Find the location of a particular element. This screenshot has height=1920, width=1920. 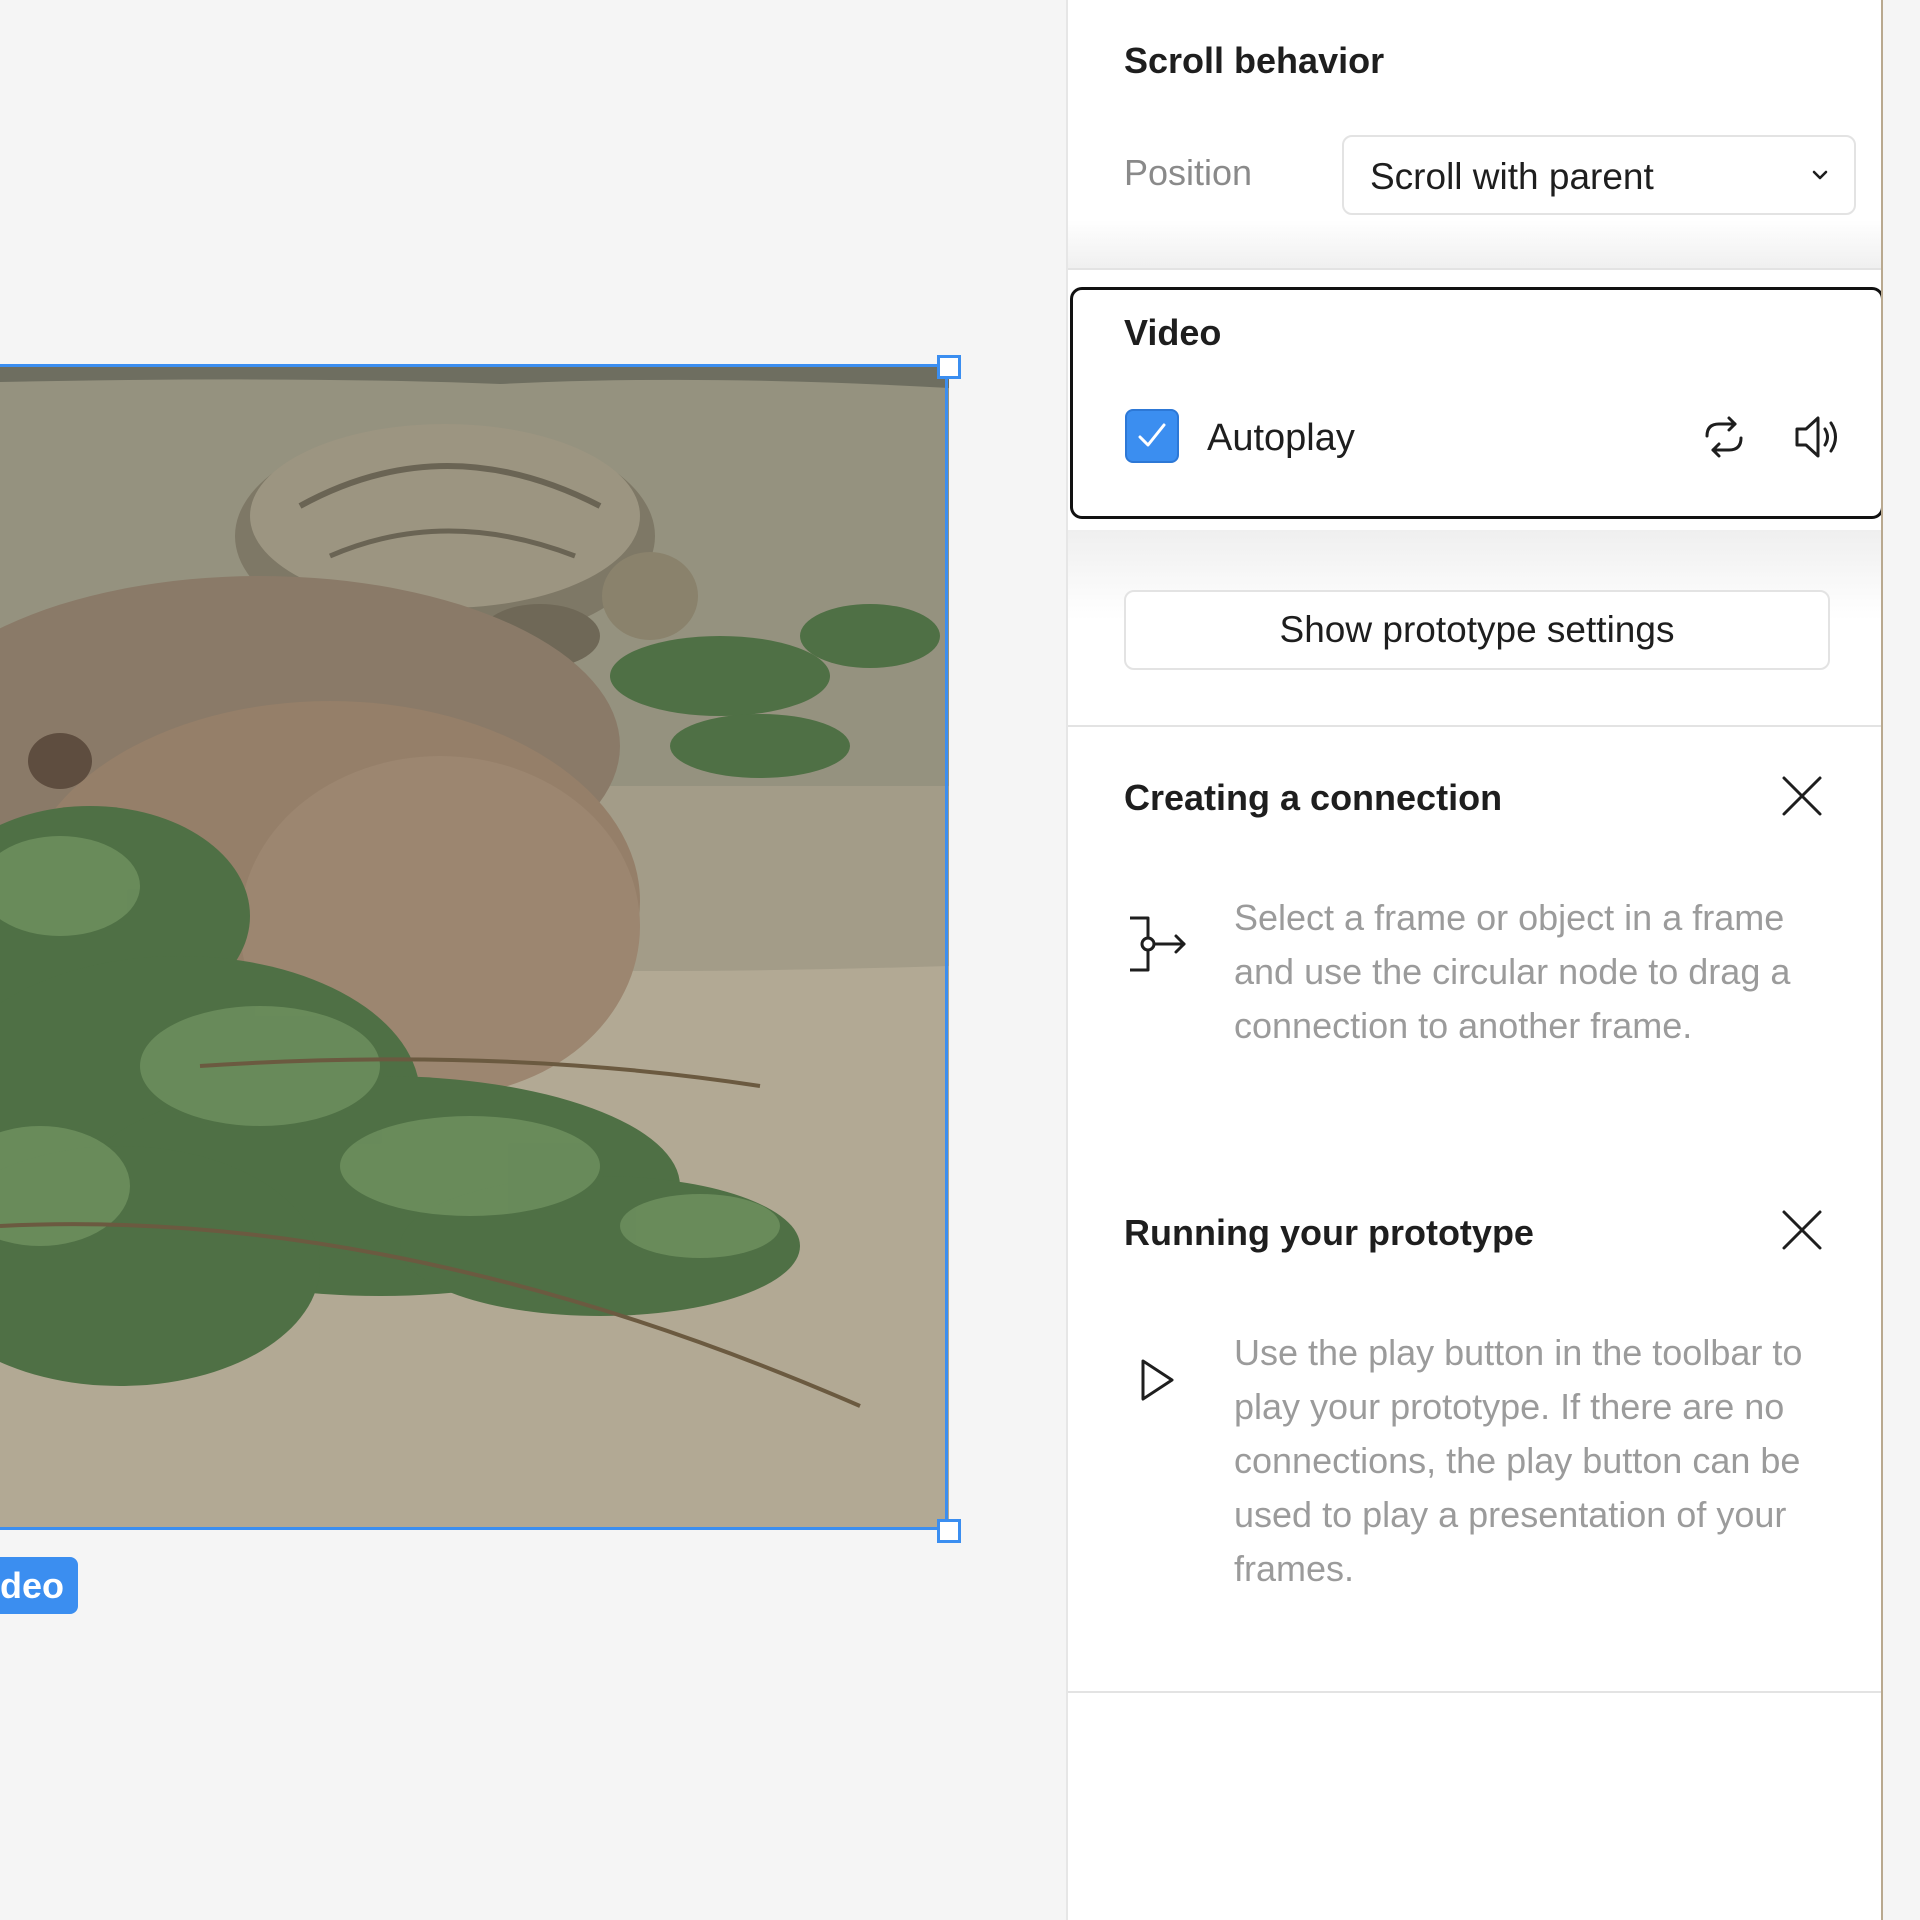

show-prototype-settings-button: Show prototype settings is located at coordinates (1477, 630).